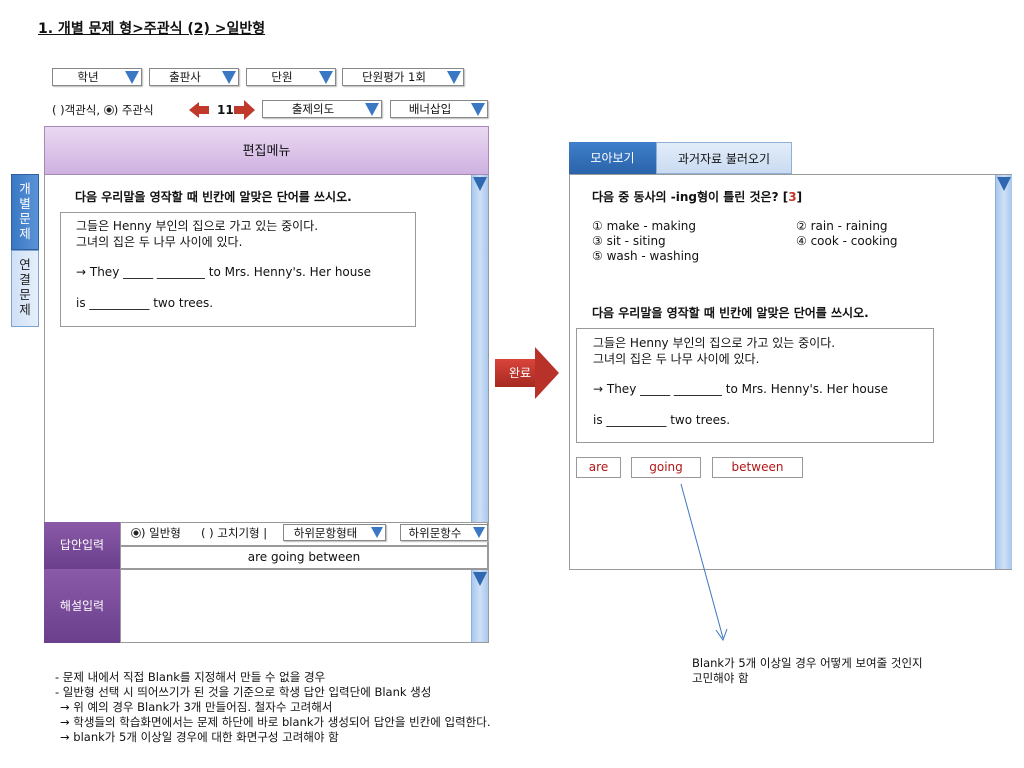 The height and width of the screenshot is (768, 1024). Describe the element at coordinates (799, 197) in the screenshot. I see `preview-q1-answer-close: ]` at that location.